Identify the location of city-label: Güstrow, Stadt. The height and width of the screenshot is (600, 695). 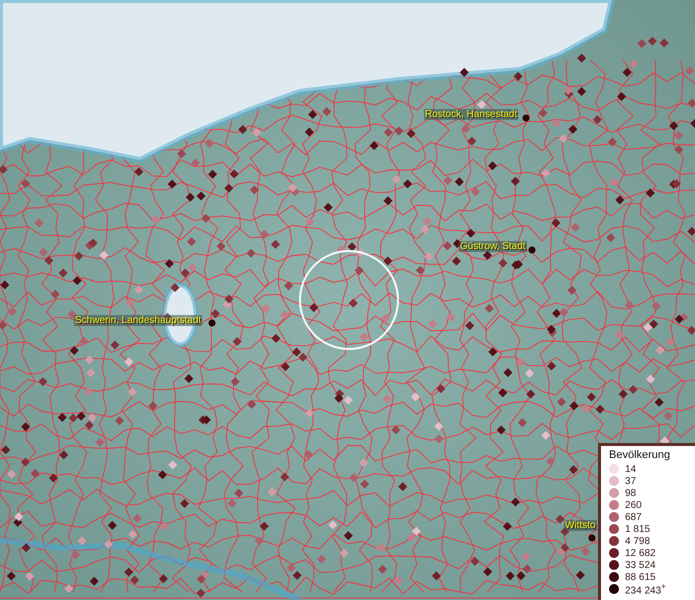
(493, 246).